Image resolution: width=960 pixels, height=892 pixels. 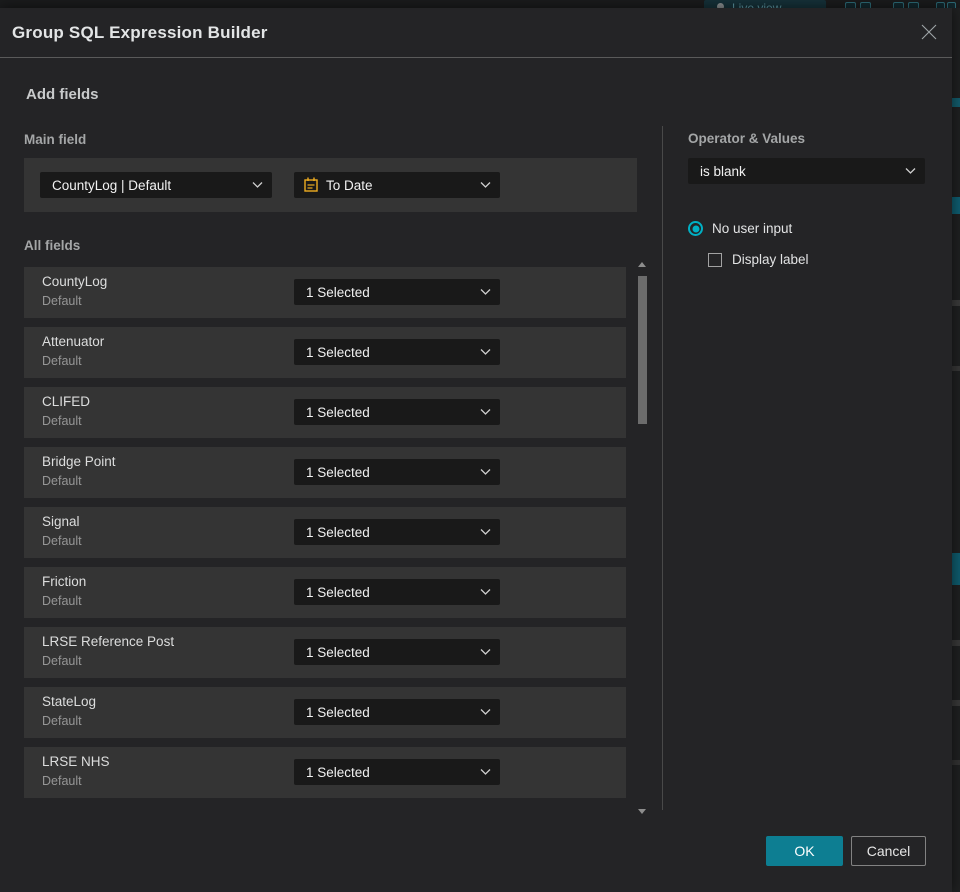 What do you see at coordinates (662, 468) in the screenshot?
I see `panel-divider` at bounding box center [662, 468].